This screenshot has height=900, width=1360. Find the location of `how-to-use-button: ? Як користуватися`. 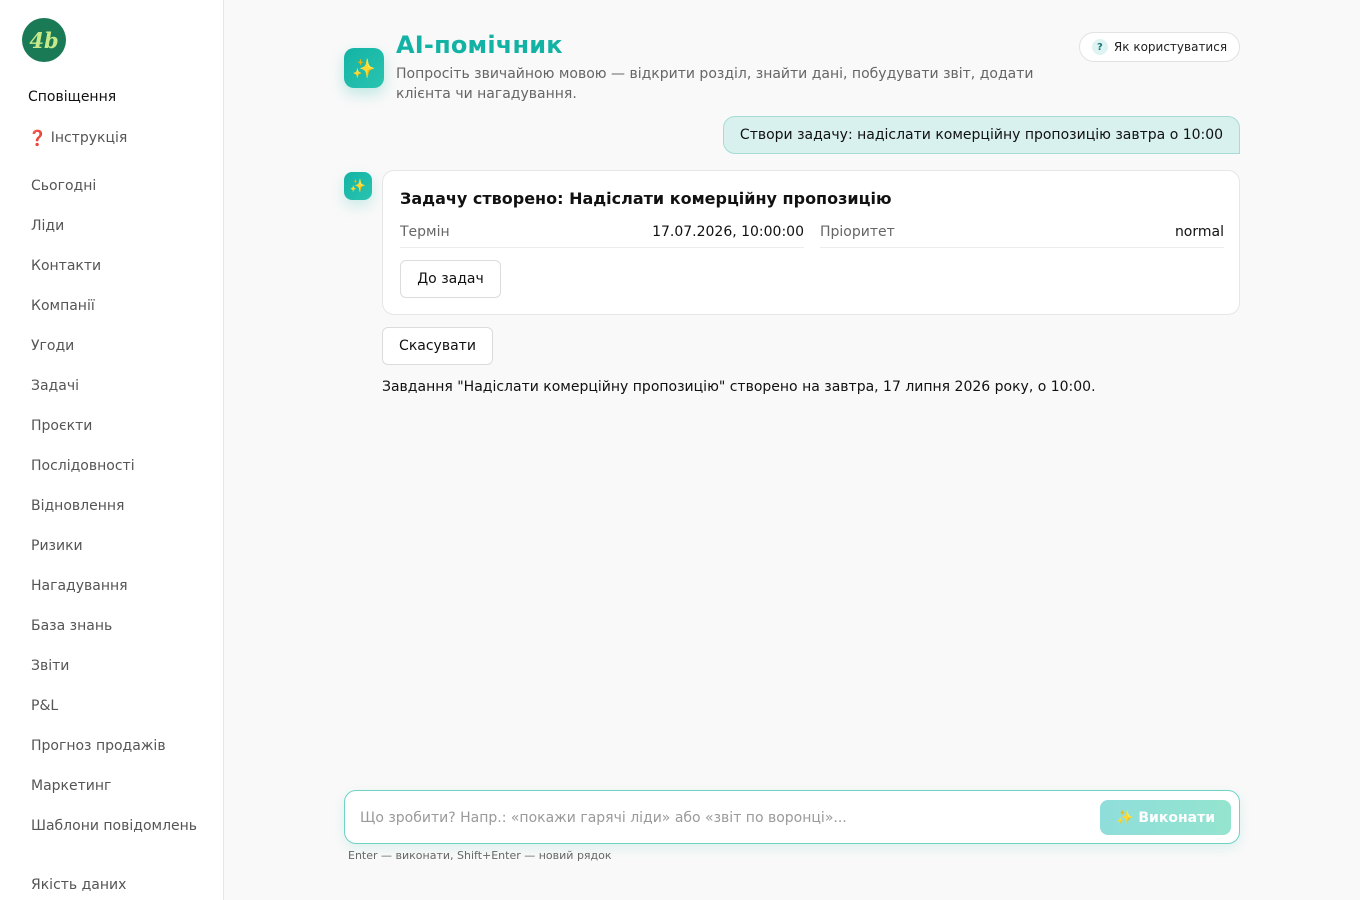

how-to-use-button: ? Як користуватися is located at coordinates (1159, 47).